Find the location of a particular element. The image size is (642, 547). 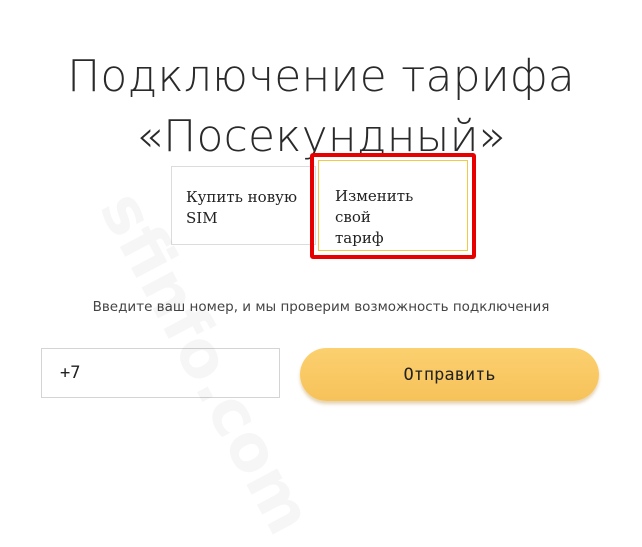

option-change-tariff: Изменить свой тариф is located at coordinates (393, 205).